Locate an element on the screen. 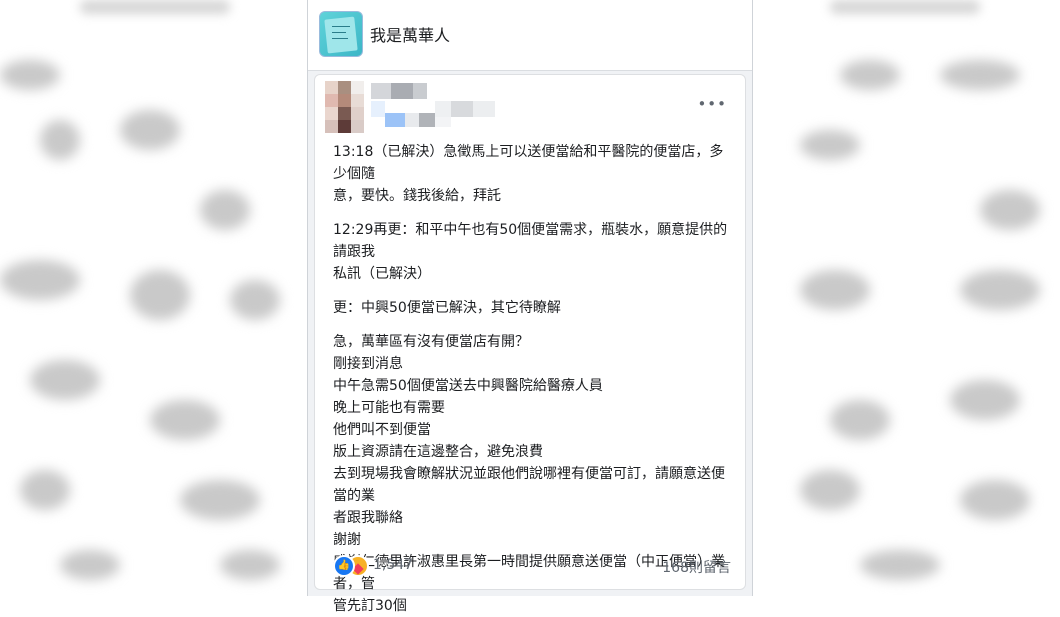  author-avatar-pixelated is located at coordinates (345, 107).